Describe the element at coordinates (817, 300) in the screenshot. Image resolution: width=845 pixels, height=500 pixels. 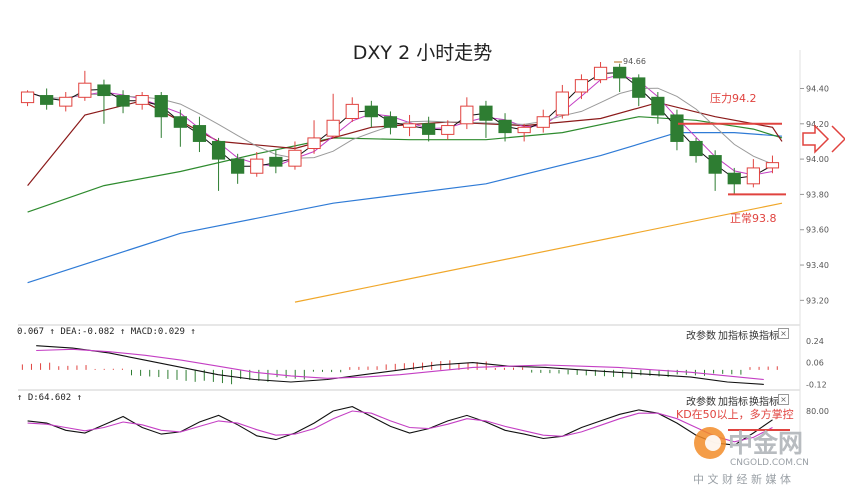
I see `y-tick-label: 93.20` at that location.